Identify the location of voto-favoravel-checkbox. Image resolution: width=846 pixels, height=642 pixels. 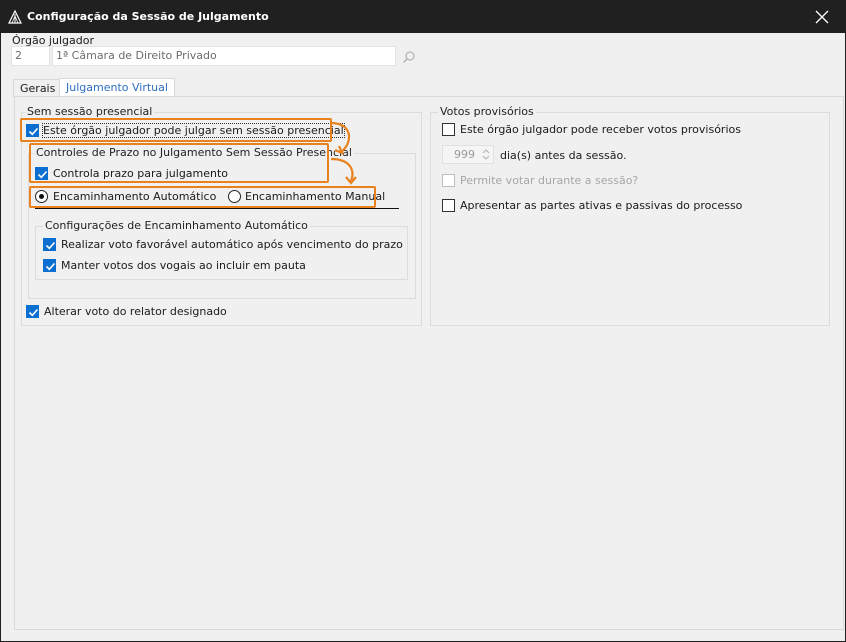
(49, 244).